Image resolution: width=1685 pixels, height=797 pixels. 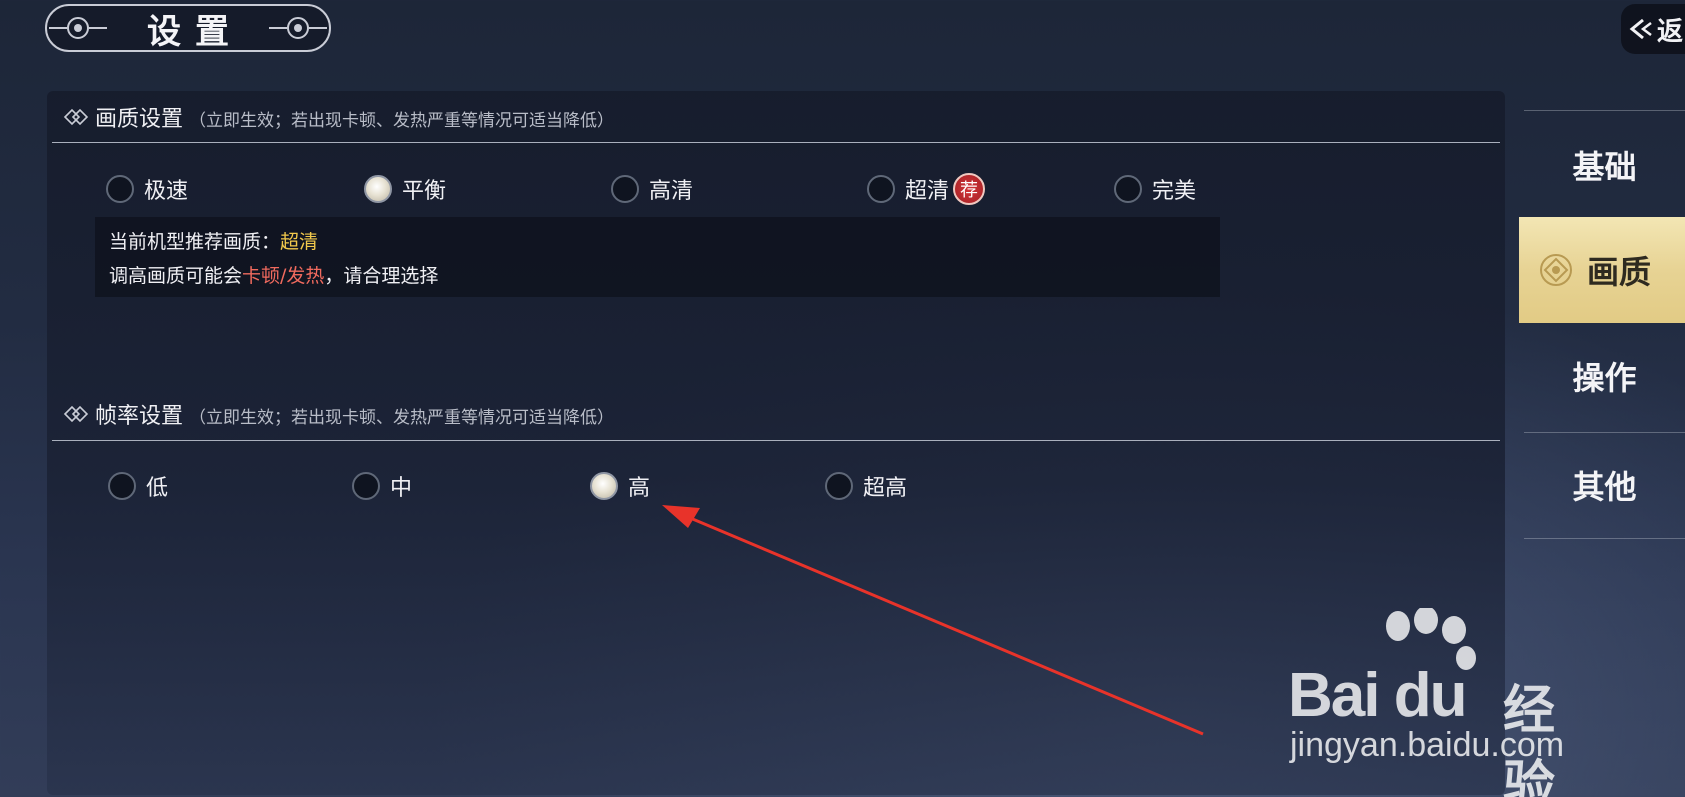 I want to click on quality-option-pingheng: 平衡, so click(x=405, y=189).